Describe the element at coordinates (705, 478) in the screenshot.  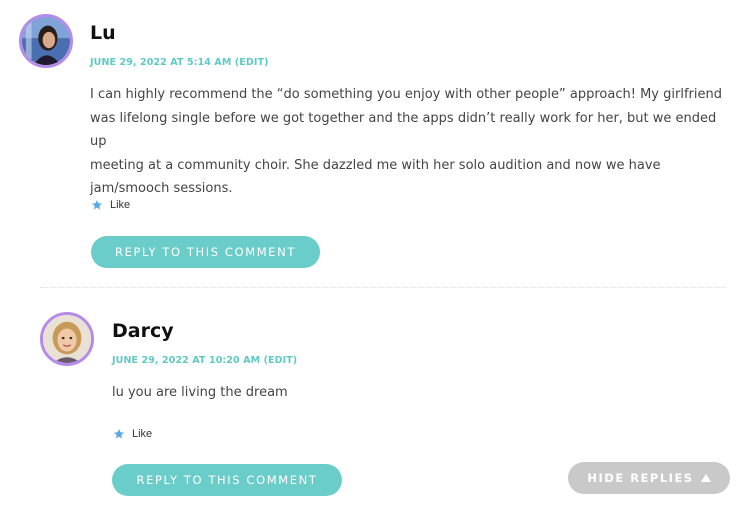
I see `triangle-up-icon` at that location.